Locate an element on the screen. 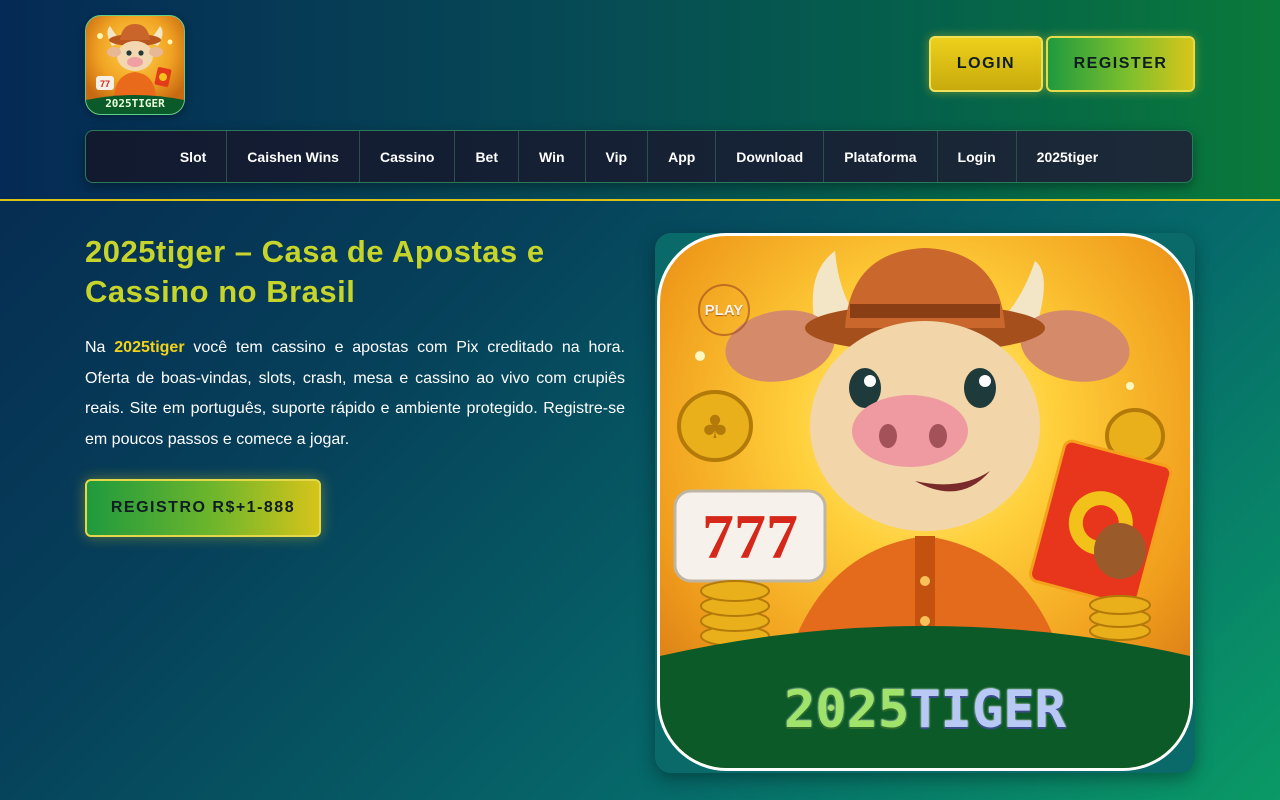  brand-highlight: 2025tiger is located at coordinates (149, 347).